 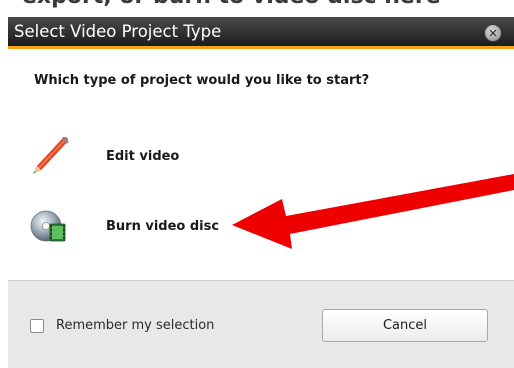 I want to click on close-icon: ✕, so click(x=493, y=33).